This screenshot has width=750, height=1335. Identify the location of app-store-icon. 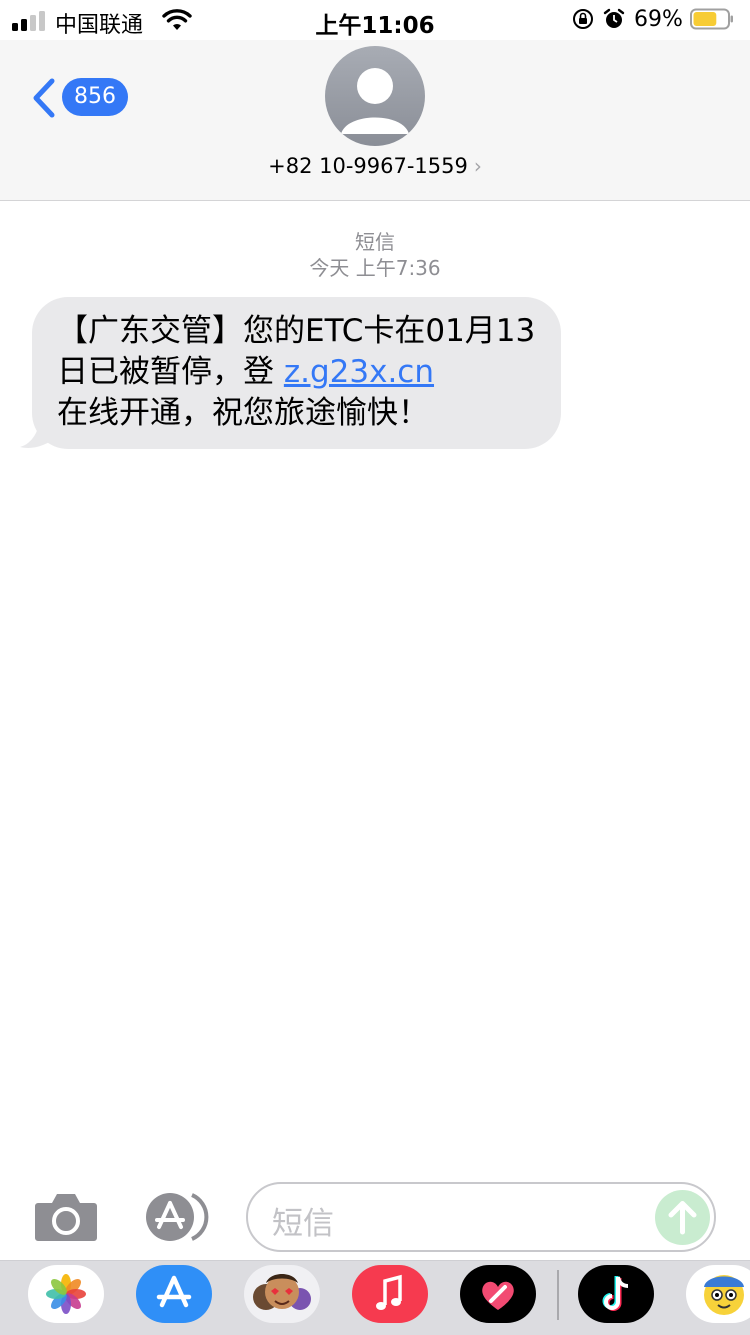
(174, 1294).